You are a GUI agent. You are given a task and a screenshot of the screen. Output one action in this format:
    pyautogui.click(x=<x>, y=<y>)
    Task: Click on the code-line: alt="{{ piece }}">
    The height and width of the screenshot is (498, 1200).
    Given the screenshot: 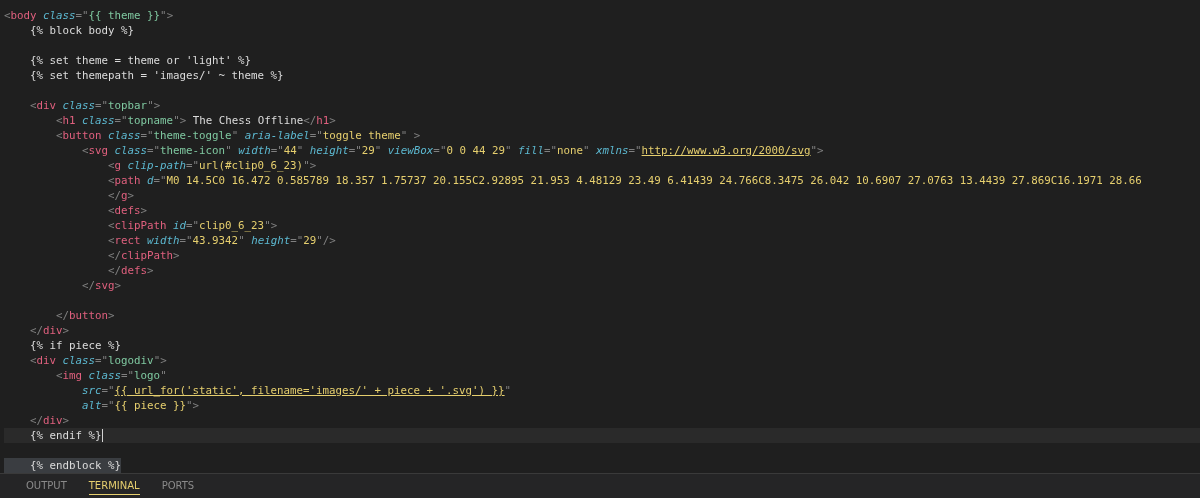 What is the action you would take?
    pyautogui.click(x=140, y=405)
    